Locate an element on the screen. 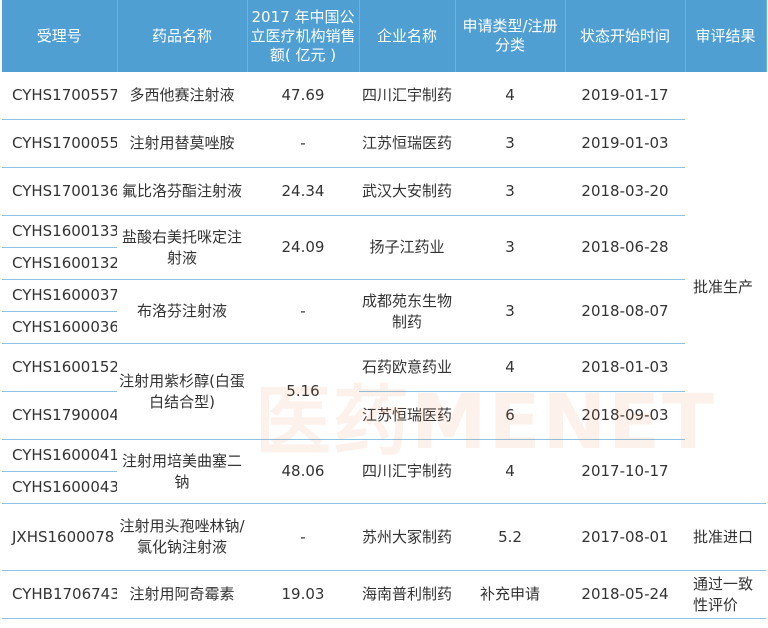 The height and width of the screenshot is (628, 768). accept-no-cell: CYHS1700557 is located at coordinates (59, 96).